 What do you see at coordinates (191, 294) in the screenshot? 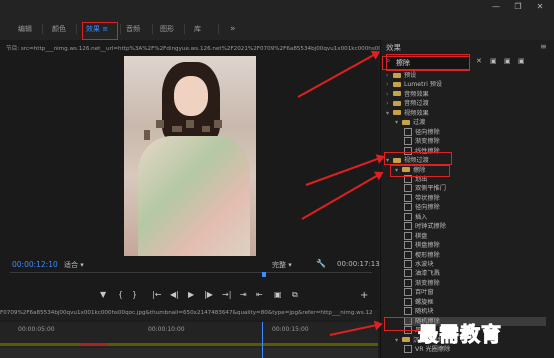
I see `play-button: ▶` at bounding box center [191, 294].